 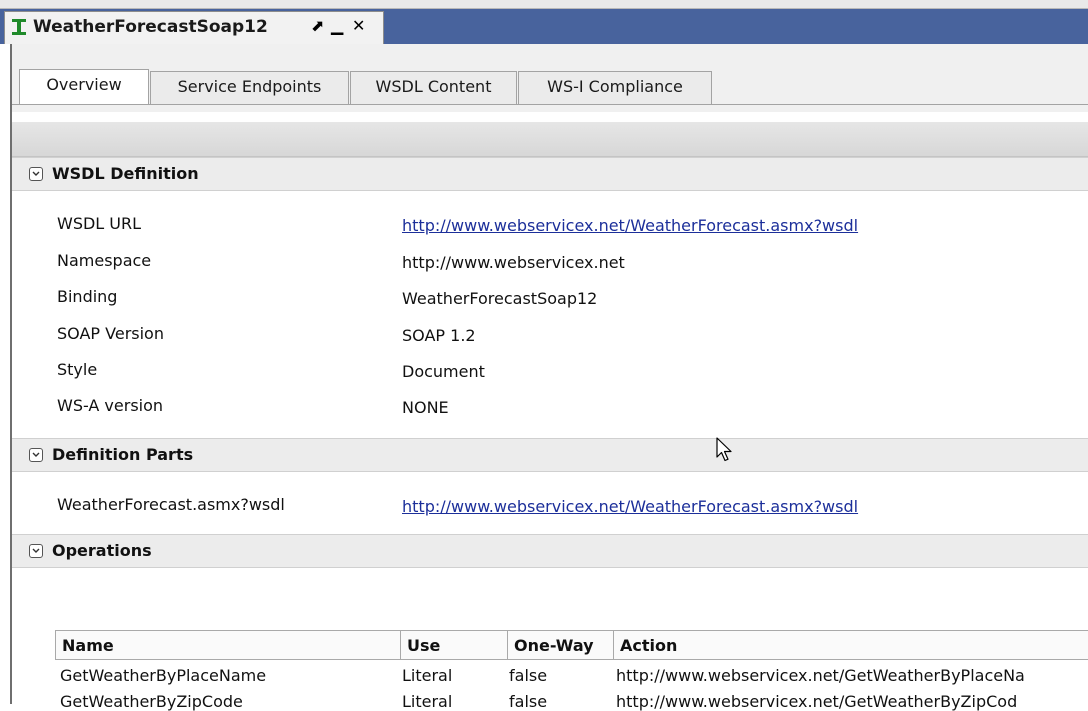 I want to click on operation-name: GetWeatherByPlaceName, so click(x=163, y=675).